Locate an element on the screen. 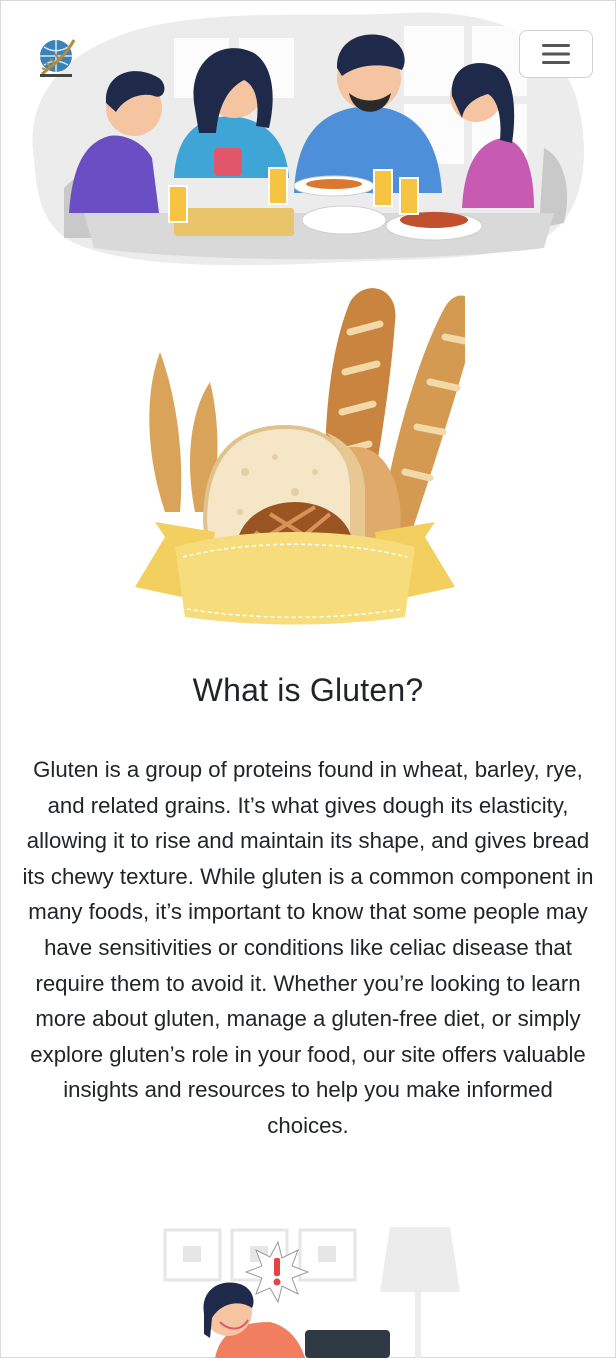 The width and height of the screenshot is (616, 1358). menu-toggle-button is located at coordinates (556, 54).